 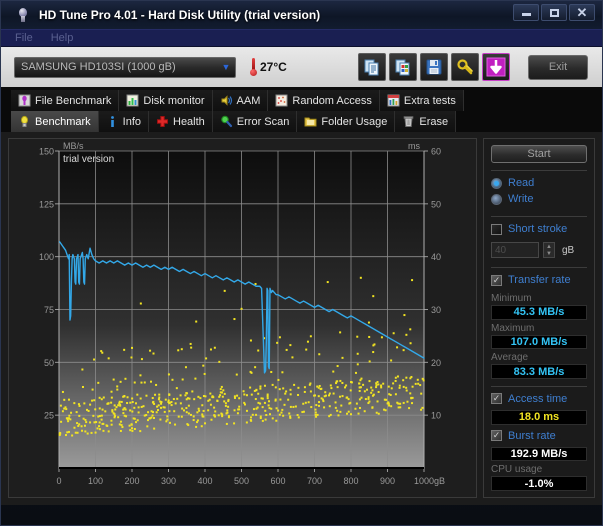 I want to click on burst-rate-value: 192.9 MB/s, so click(x=539, y=454).